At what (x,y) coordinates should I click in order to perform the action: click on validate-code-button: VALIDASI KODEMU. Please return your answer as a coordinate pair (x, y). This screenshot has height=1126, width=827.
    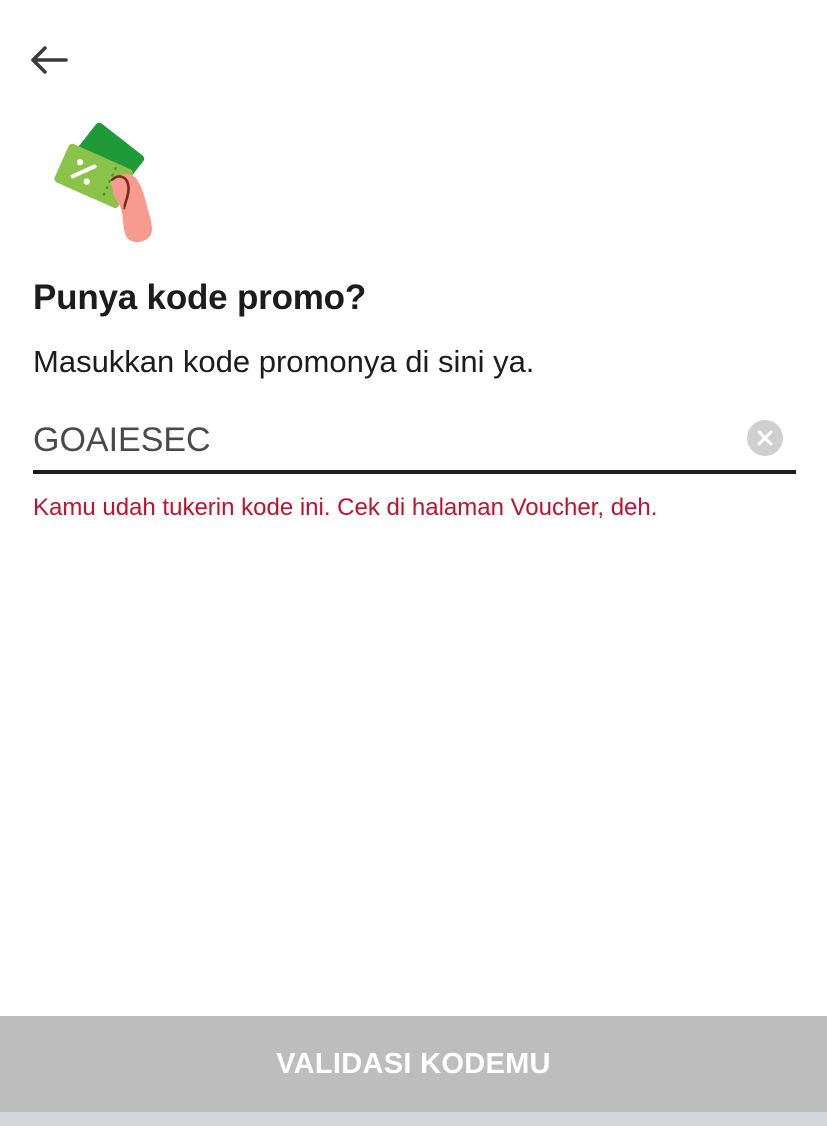
    Looking at the image, I should click on (413, 1064).